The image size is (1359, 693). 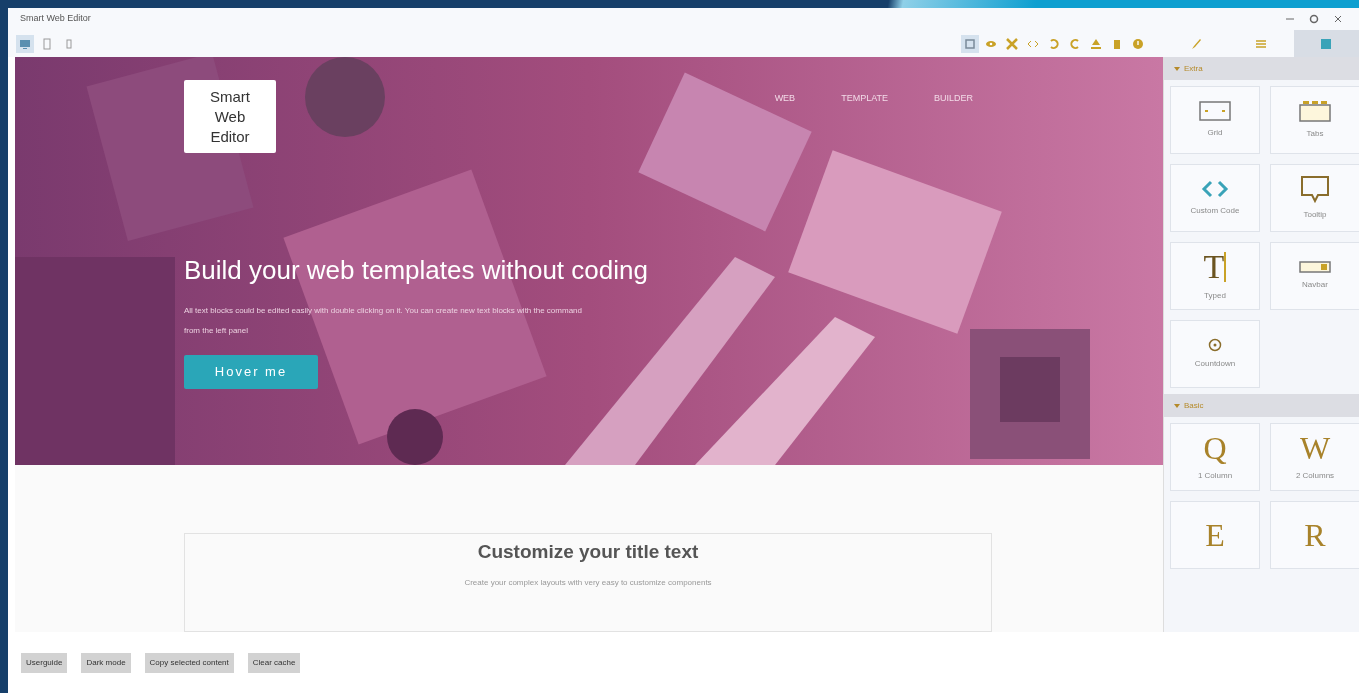 What do you see at coordinates (1315, 267) in the screenshot?
I see `navbar-icon` at bounding box center [1315, 267].